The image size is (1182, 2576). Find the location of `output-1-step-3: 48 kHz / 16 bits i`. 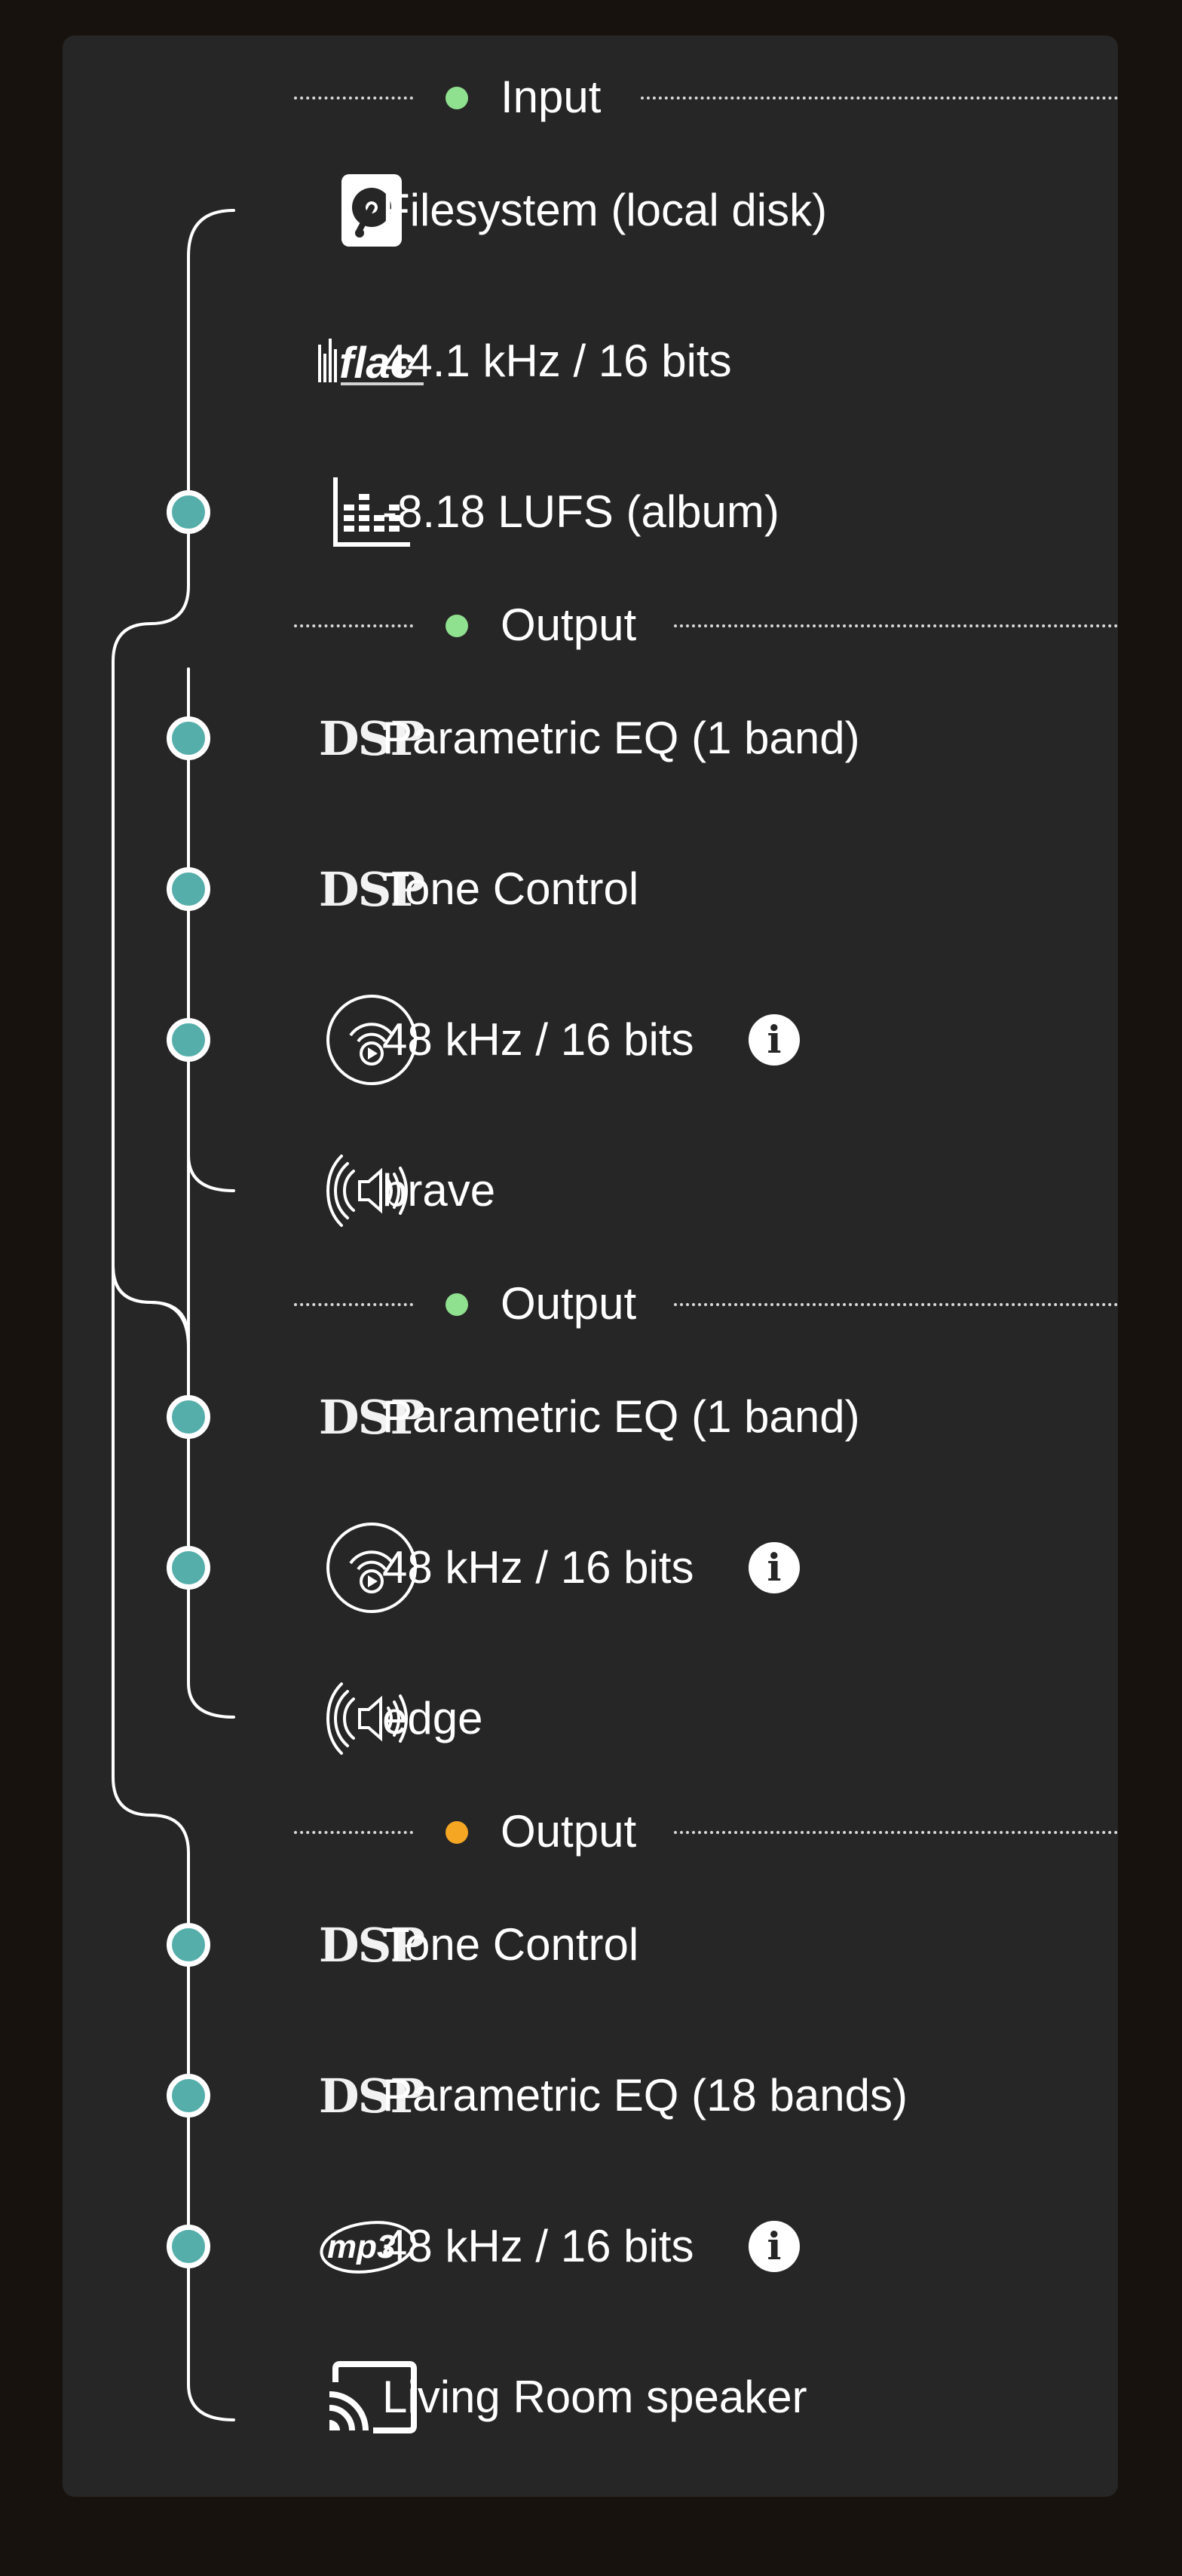

output-1-step-3: 48 kHz / 16 bits i is located at coordinates (590, 1040).